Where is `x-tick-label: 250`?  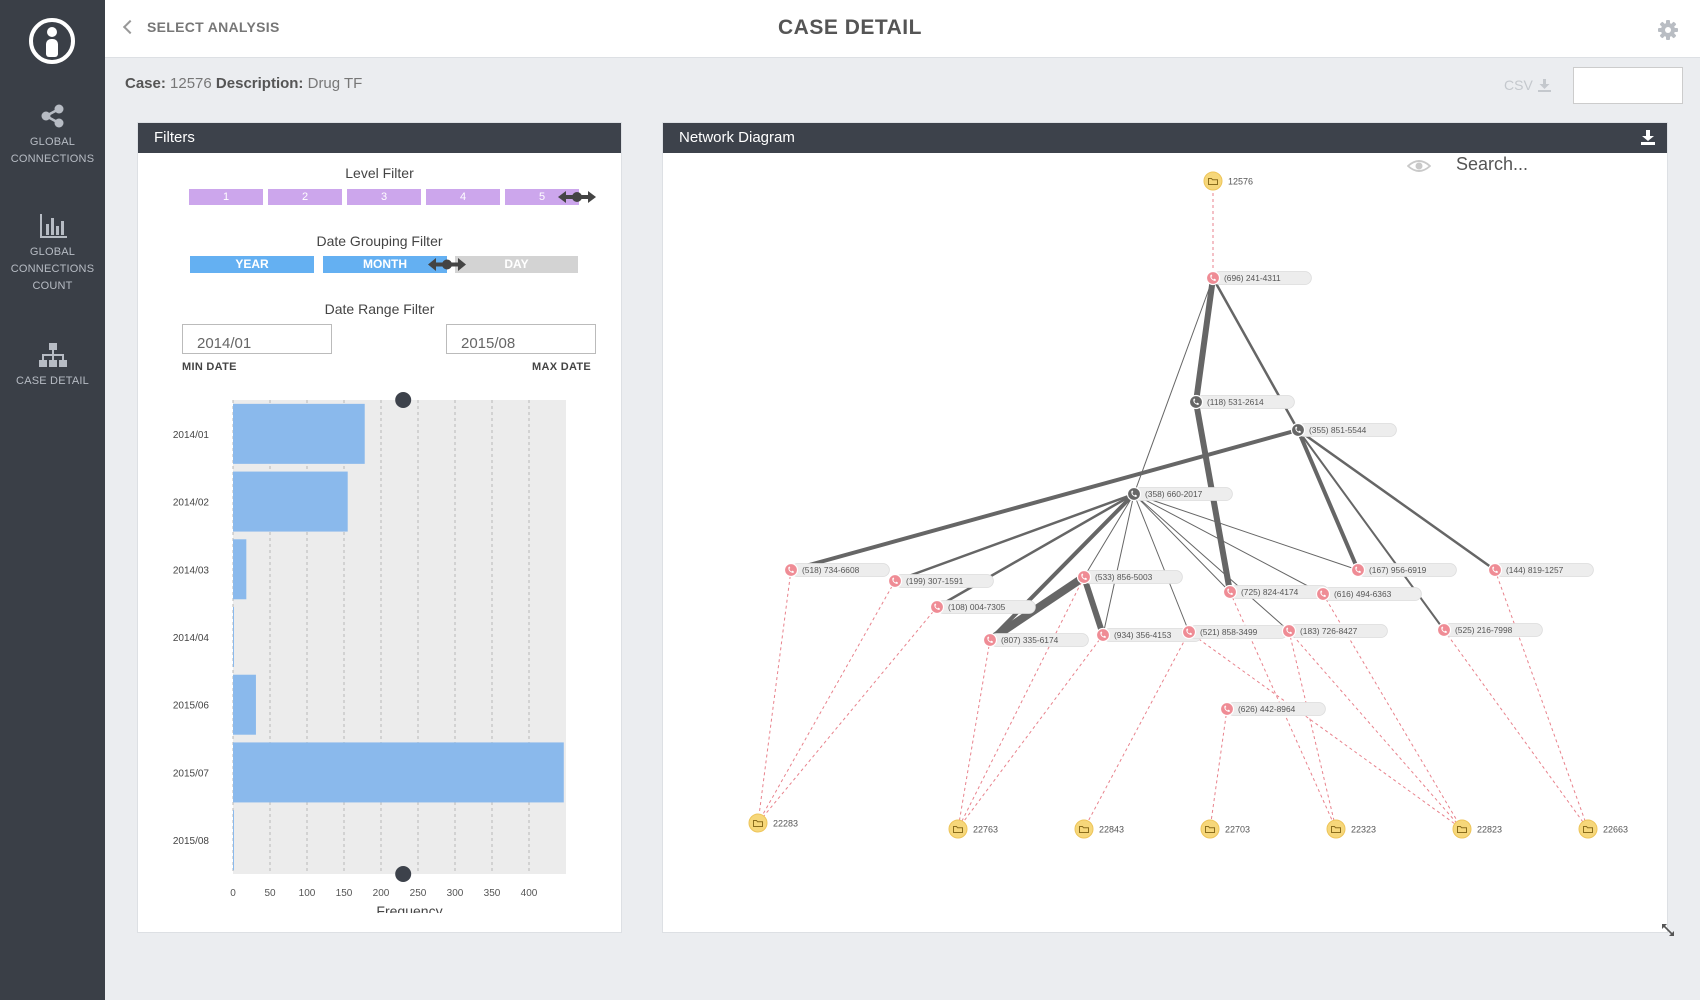
x-tick-label: 250 is located at coordinates (418, 893).